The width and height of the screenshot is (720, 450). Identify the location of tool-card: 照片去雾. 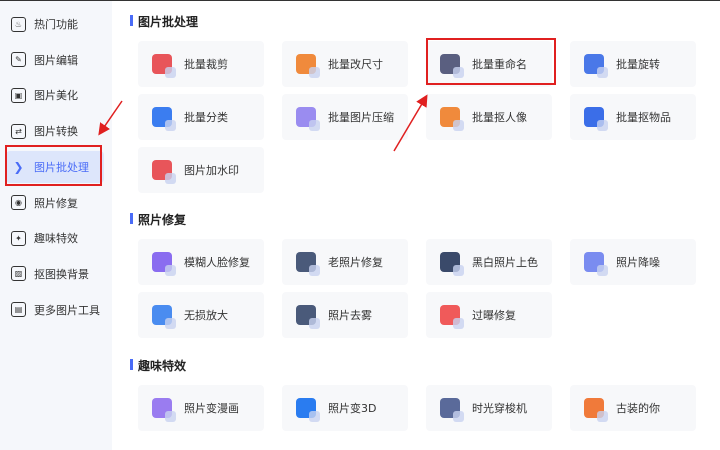
(345, 315).